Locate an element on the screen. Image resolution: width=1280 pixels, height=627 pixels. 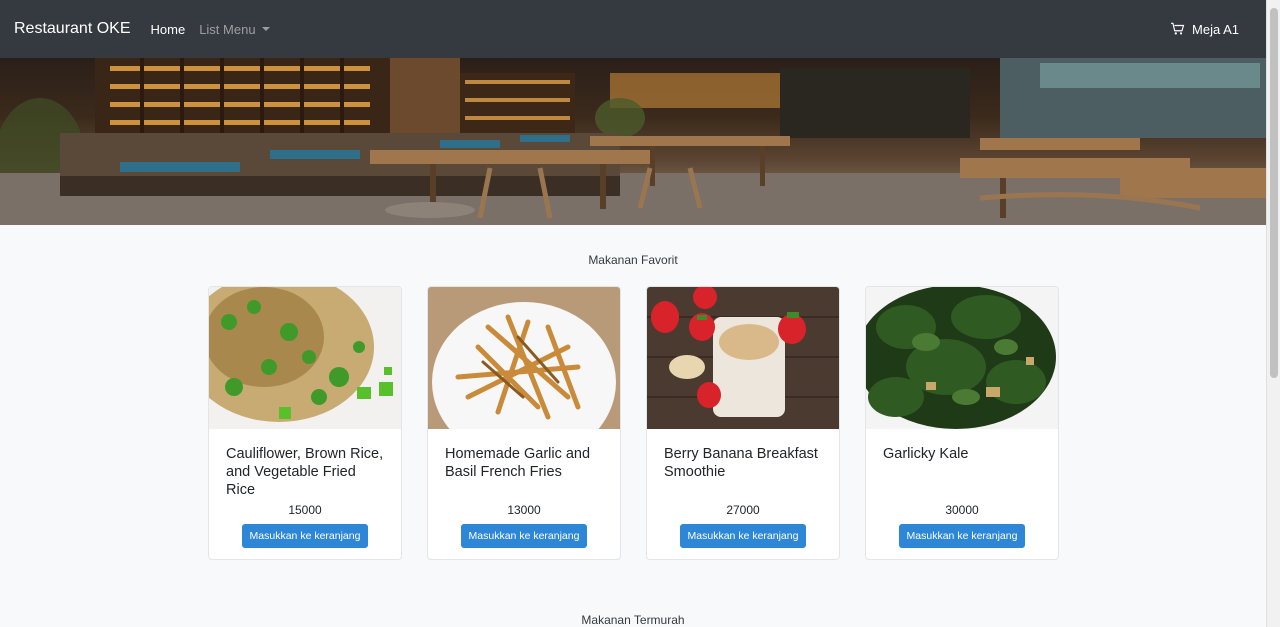
table-label: Meja A1 is located at coordinates (1215, 29).